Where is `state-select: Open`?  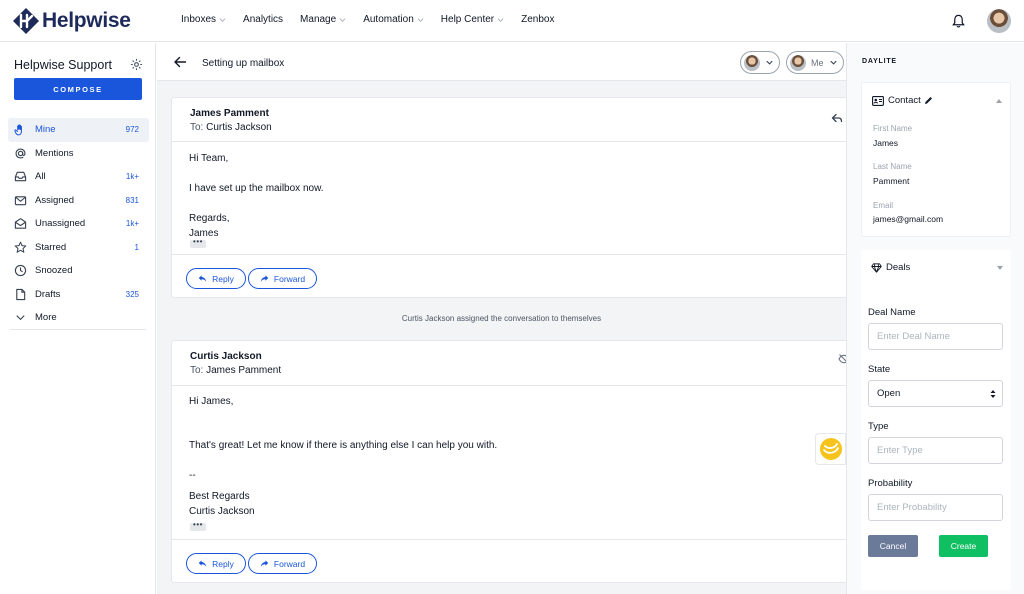 state-select: Open is located at coordinates (935, 393).